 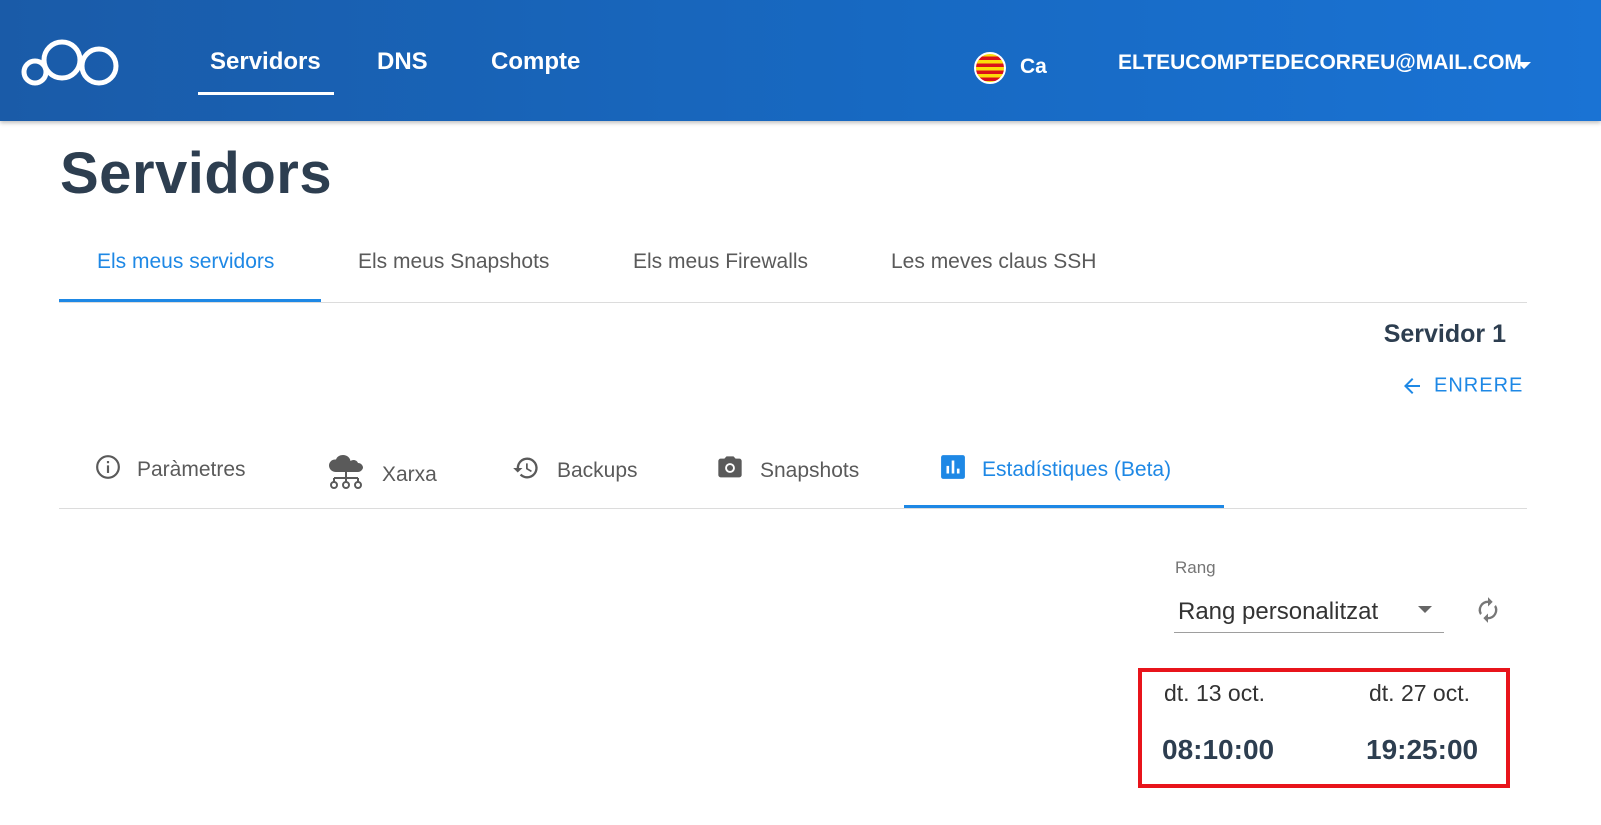 I want to click on end-time: 19:25:00, so click(x=1422, y=750).